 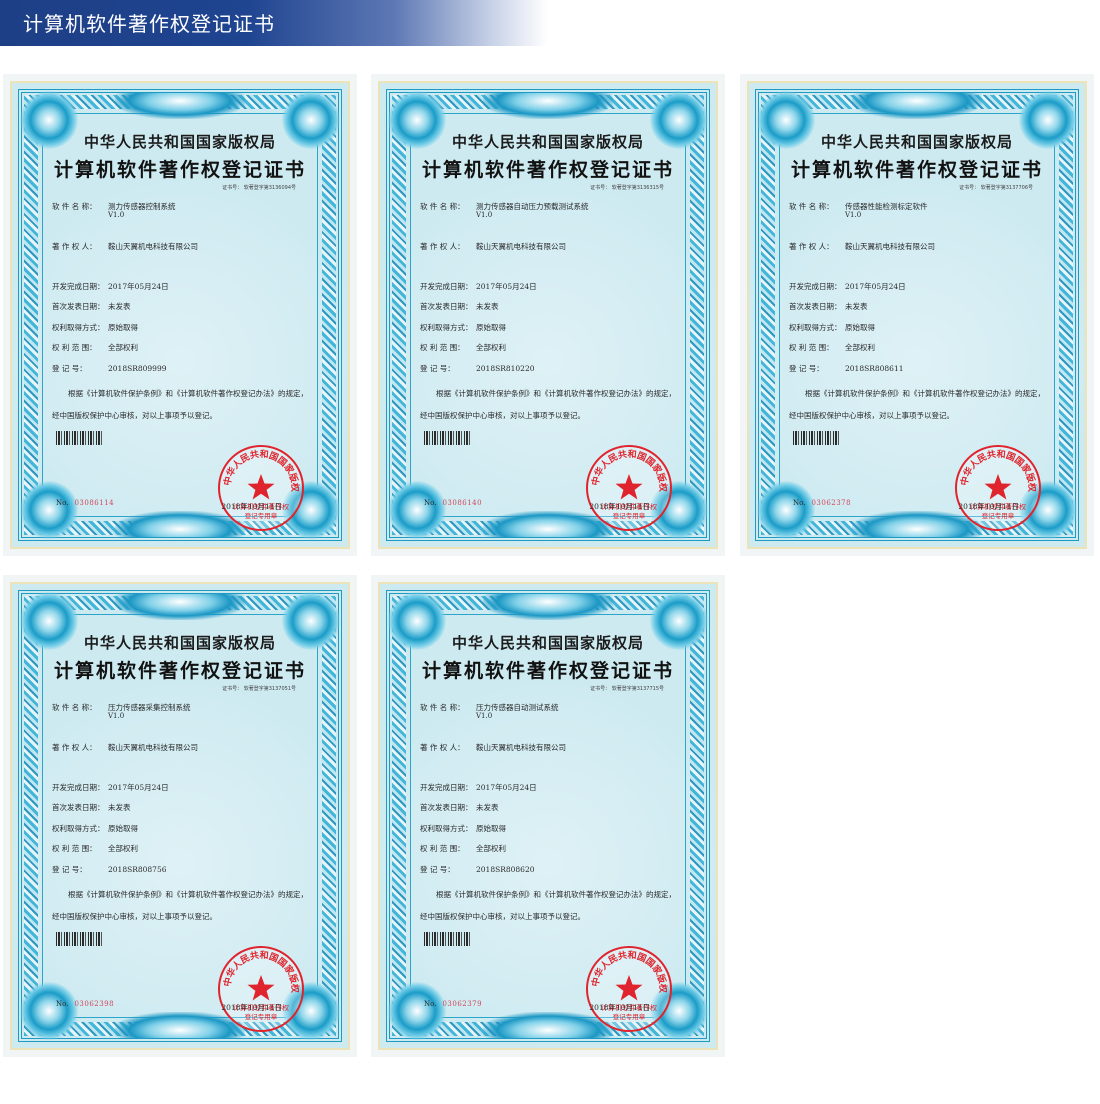 What do you see at coordinates (996, 188) in the screenshot?
I see `certificate-number: 证书号： 软著登字第3137706号` at bounding box center [996, 188].